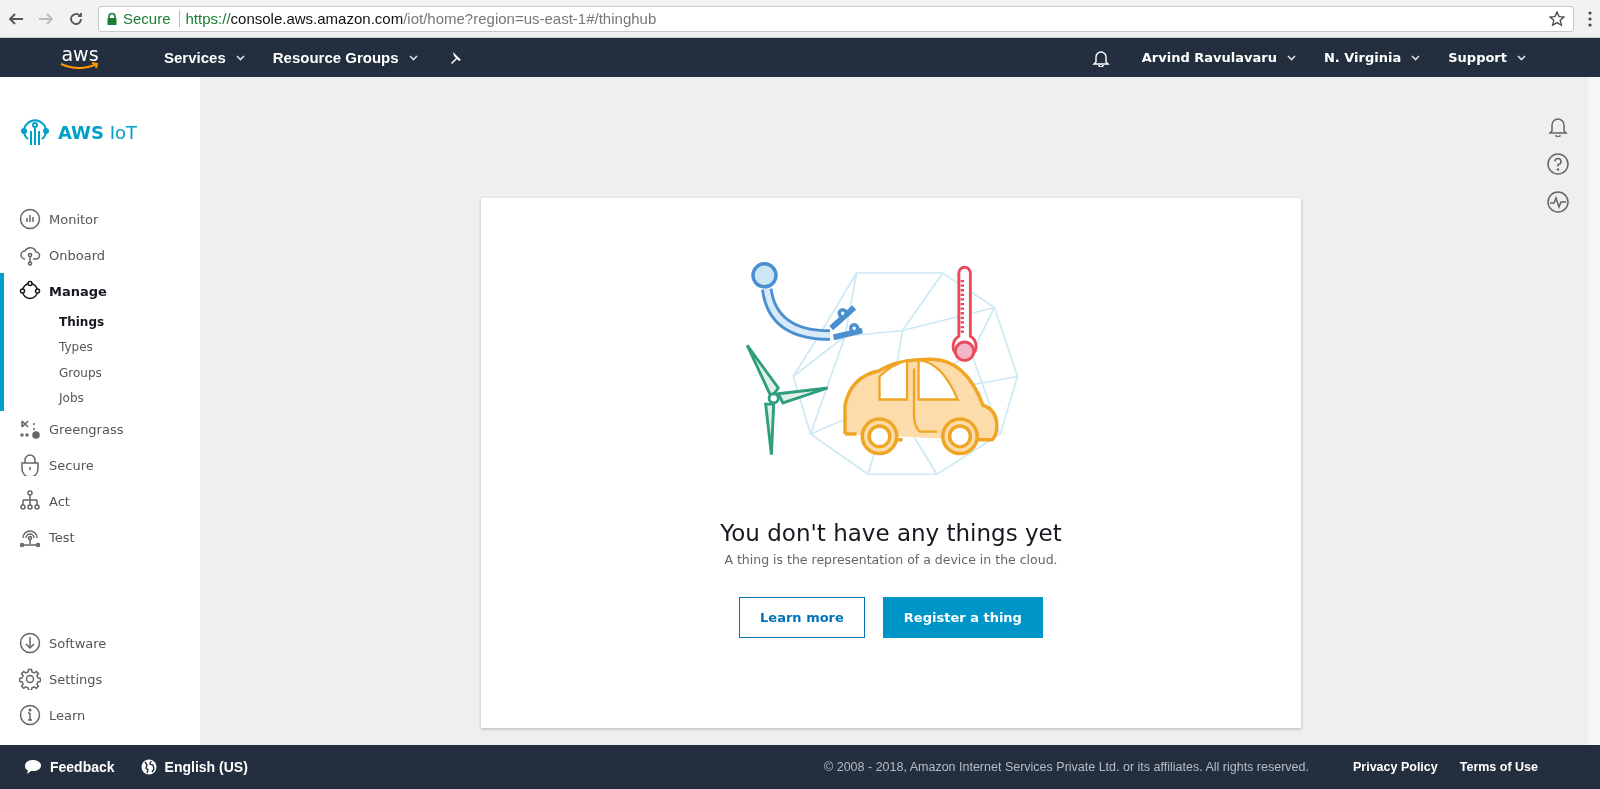 Image resolution: width=1600 pixels, height=789 pixels. I want to click on feedback-link: Feedback, so click(69, 767).